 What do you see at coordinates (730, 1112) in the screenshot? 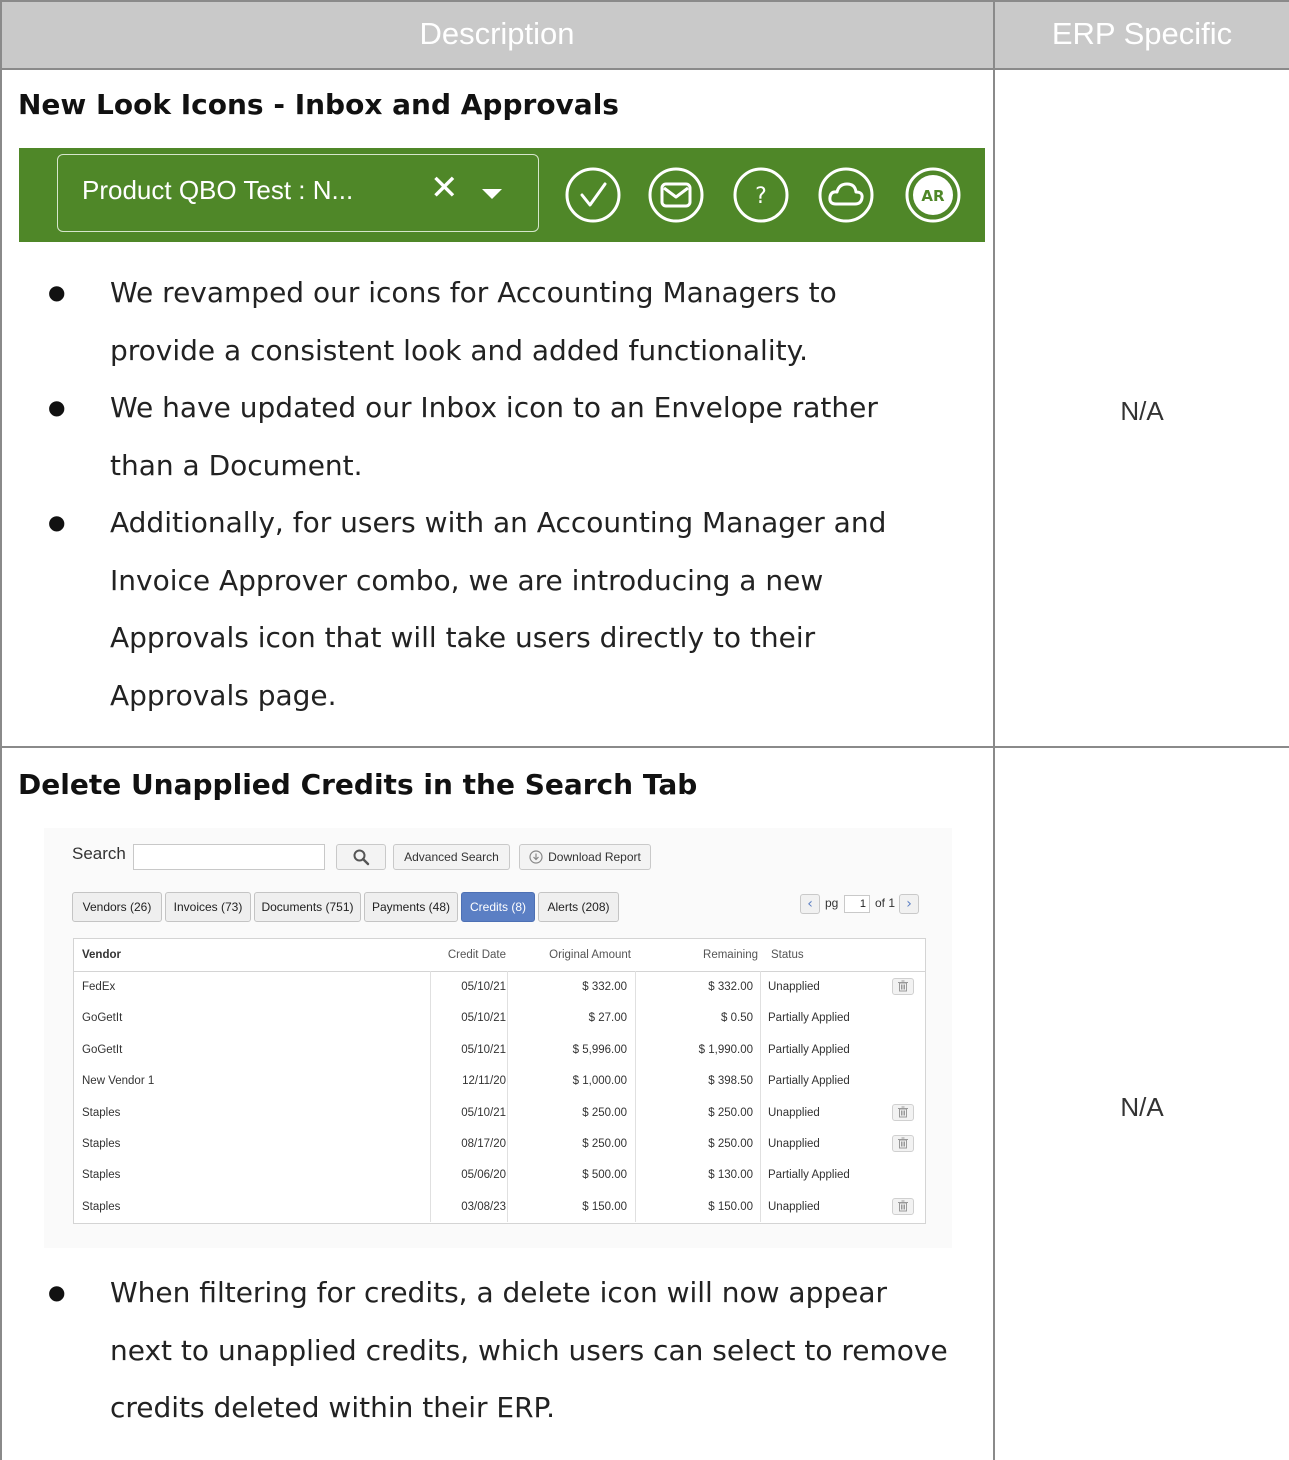
I see `remaining-cell: $ 250.00` at bounding box center [730, 1112].